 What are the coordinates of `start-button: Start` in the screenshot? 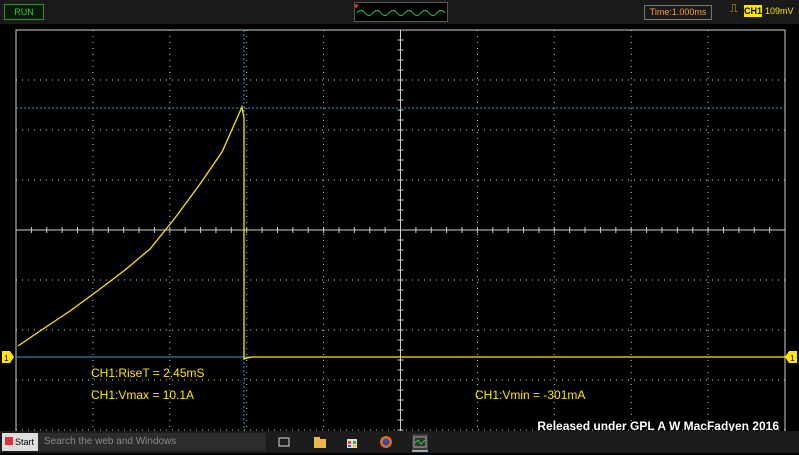 It's located at (20, 442).